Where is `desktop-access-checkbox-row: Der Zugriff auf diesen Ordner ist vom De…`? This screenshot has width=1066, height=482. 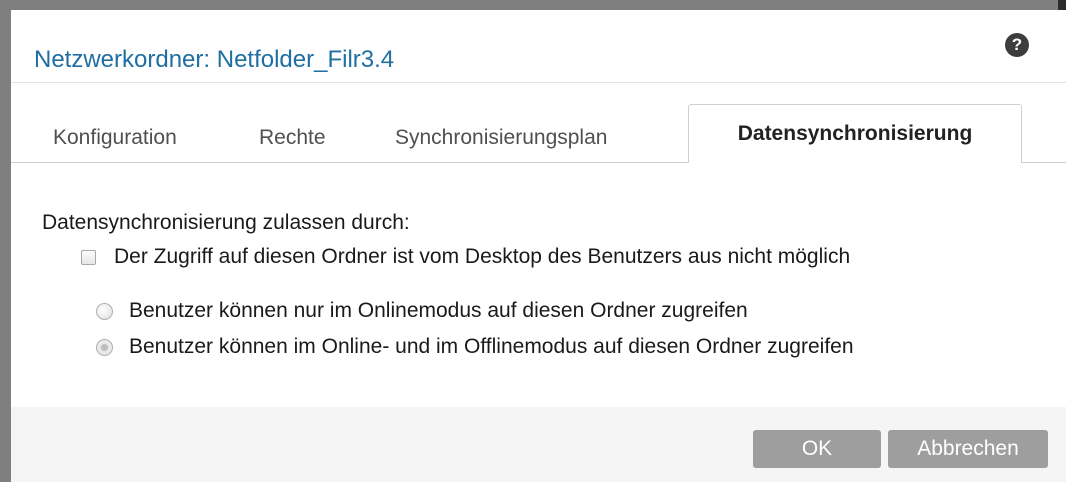 desktop-access-checkbox-row: Der Zugriff auf diesen Ordner ist vom De… is located at coordinates (465, 257).